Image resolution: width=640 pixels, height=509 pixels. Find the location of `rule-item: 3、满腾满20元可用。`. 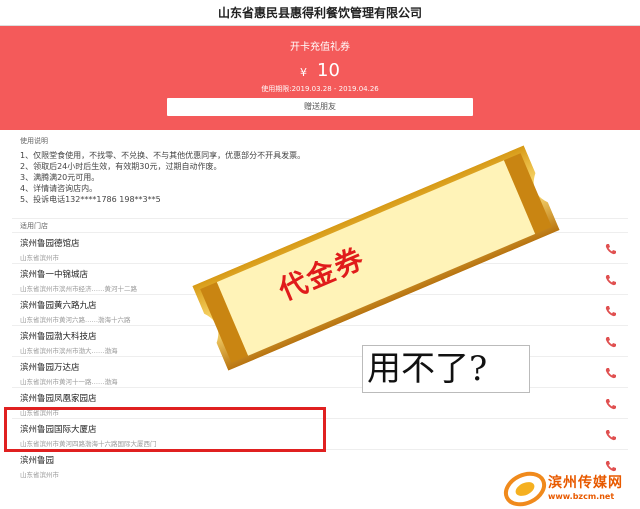

rule-item: 3、满腾满20元可用。 is located at coordinates (60, 177).